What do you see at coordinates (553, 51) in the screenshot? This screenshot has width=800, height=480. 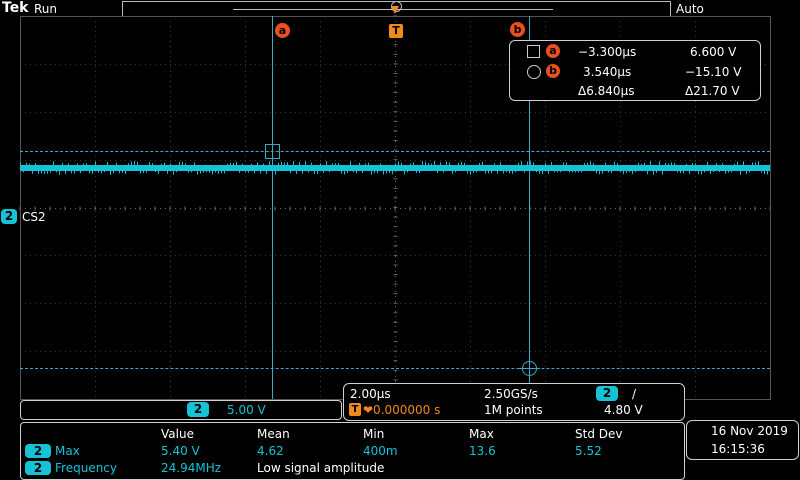 I see `cursor-a-readout-badge: a` at bounding box center [553, 51].